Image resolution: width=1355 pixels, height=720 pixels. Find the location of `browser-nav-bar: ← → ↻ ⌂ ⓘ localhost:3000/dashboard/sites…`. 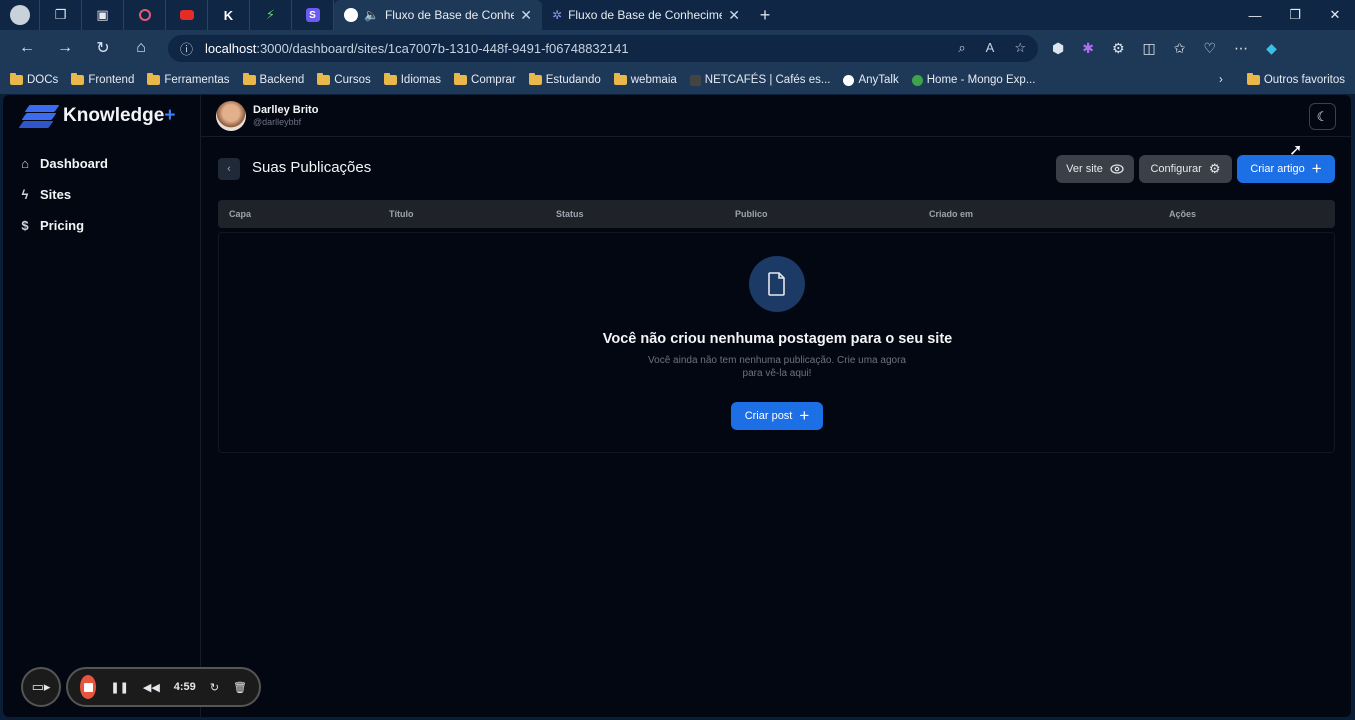

browser-nav-bar: ← → ↻ ⌂ ⓘ localhost:3000/dashboard/sites… is located at coordinates (677, 48).